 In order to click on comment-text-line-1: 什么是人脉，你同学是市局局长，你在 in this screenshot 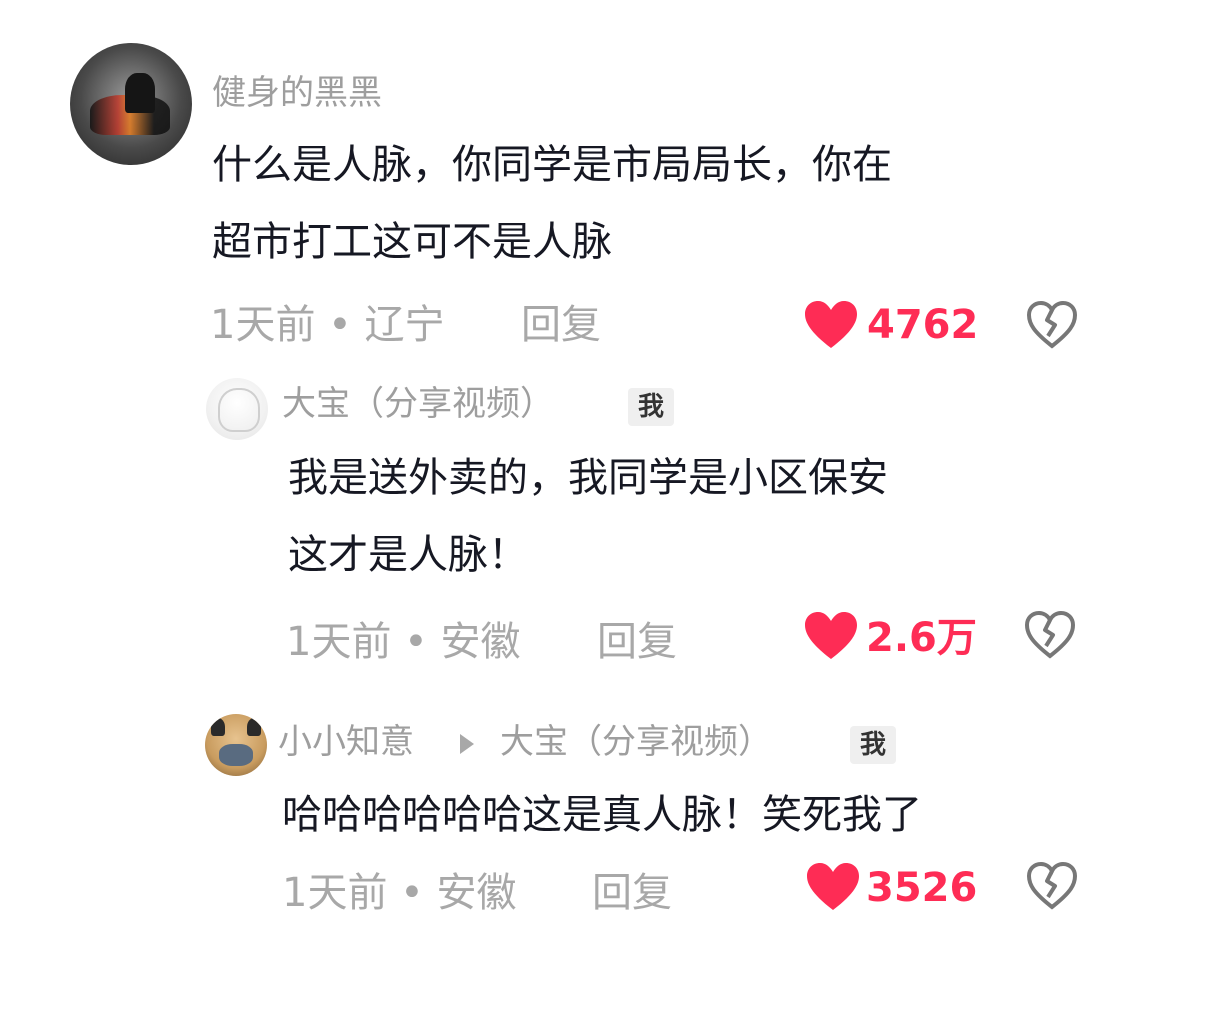, I will do `click(552, 165)`.